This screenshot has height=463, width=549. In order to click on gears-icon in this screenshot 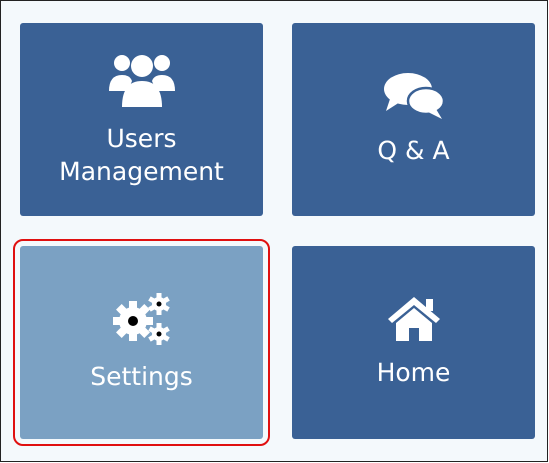, I will do `click(141, 319)`.